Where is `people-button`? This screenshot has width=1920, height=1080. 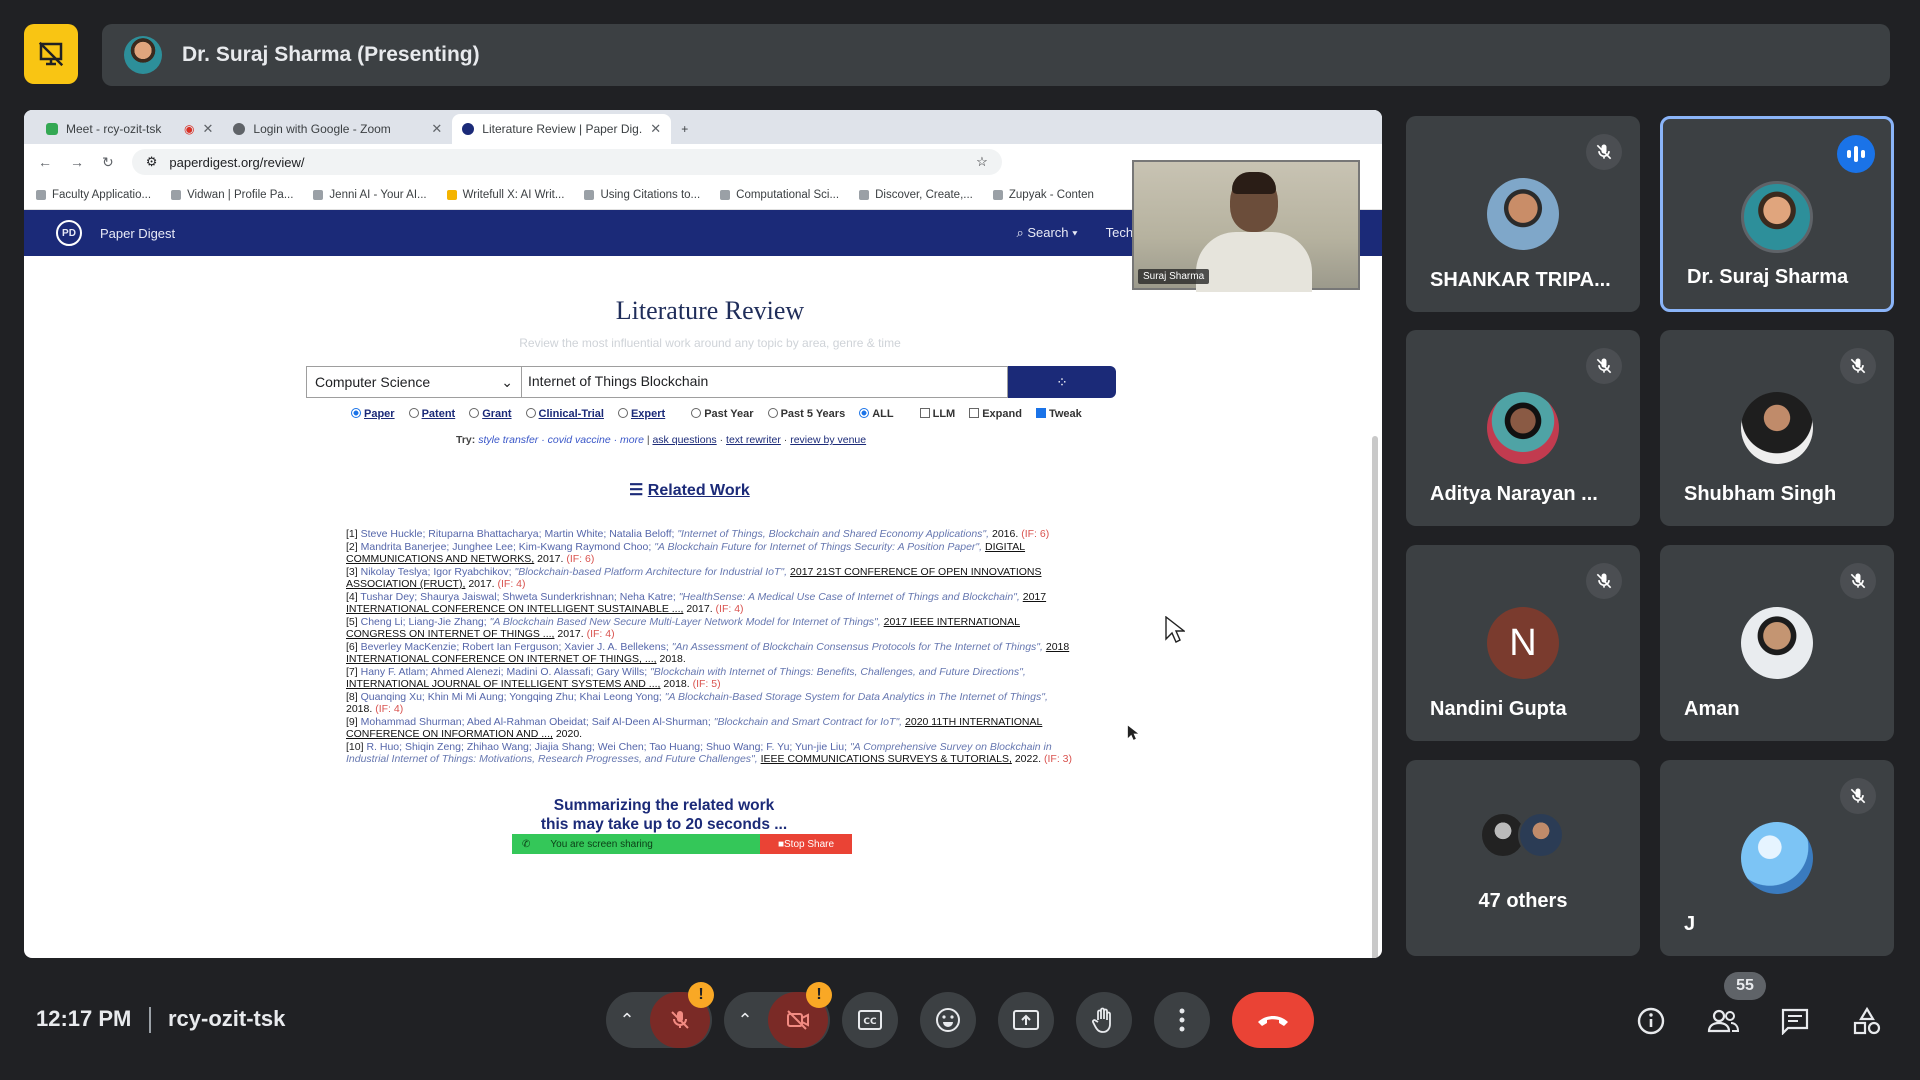
people-button is located at coordinates (1723, 1021).